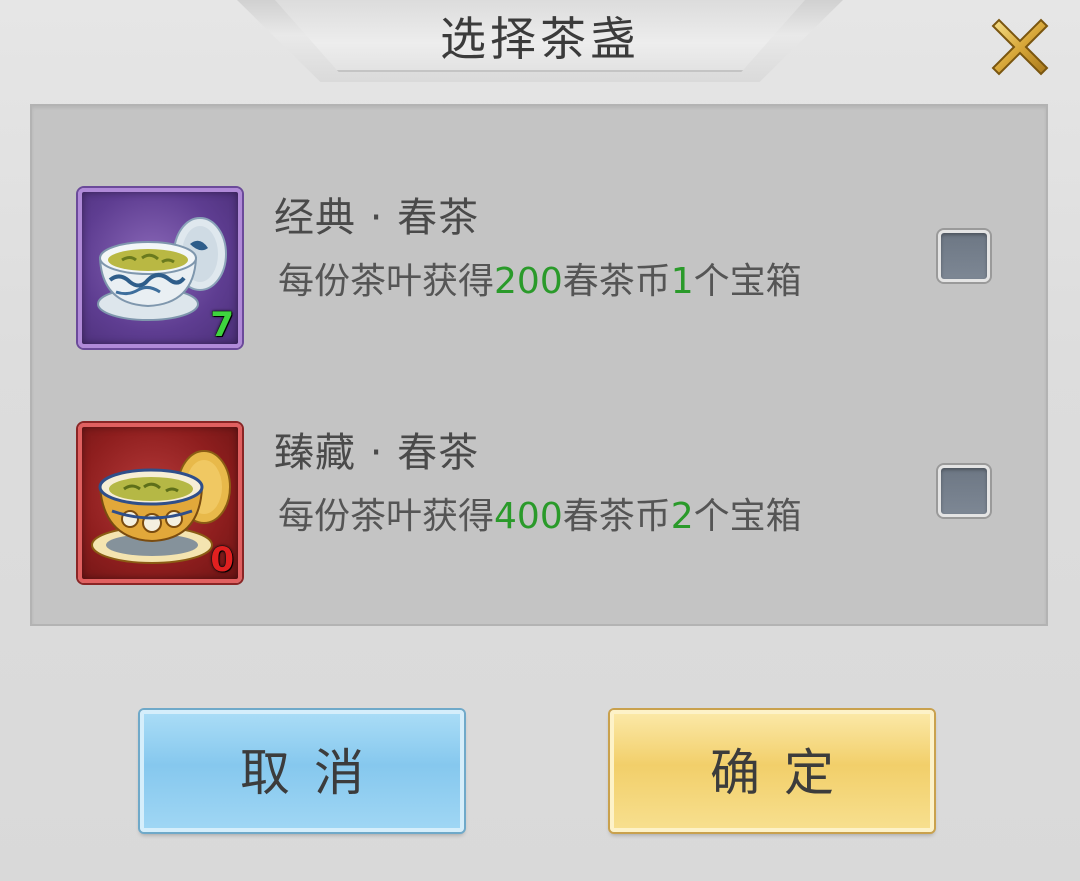  I want to click on item-count: 0, so click(222, 560).